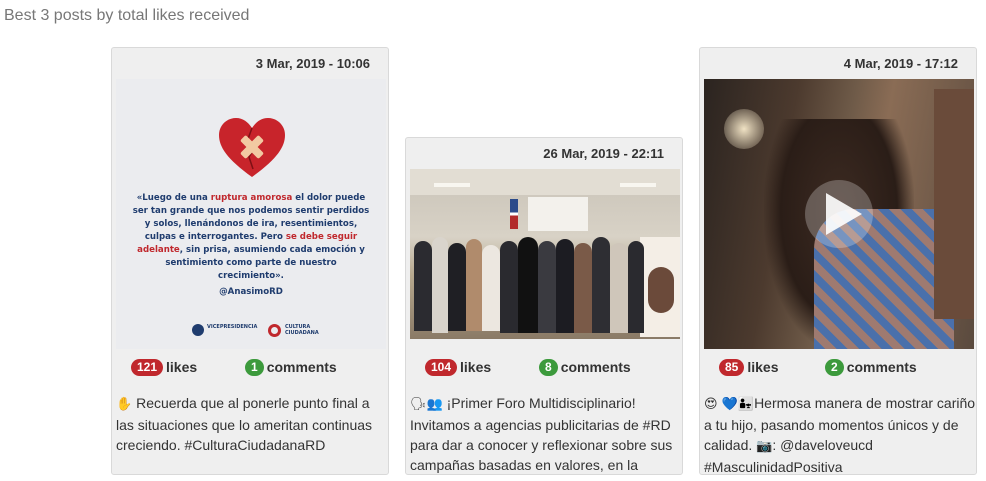 The height and width of the screenshot is (481, 986). I want to click on likes-badge: 121, so click(147, 367).